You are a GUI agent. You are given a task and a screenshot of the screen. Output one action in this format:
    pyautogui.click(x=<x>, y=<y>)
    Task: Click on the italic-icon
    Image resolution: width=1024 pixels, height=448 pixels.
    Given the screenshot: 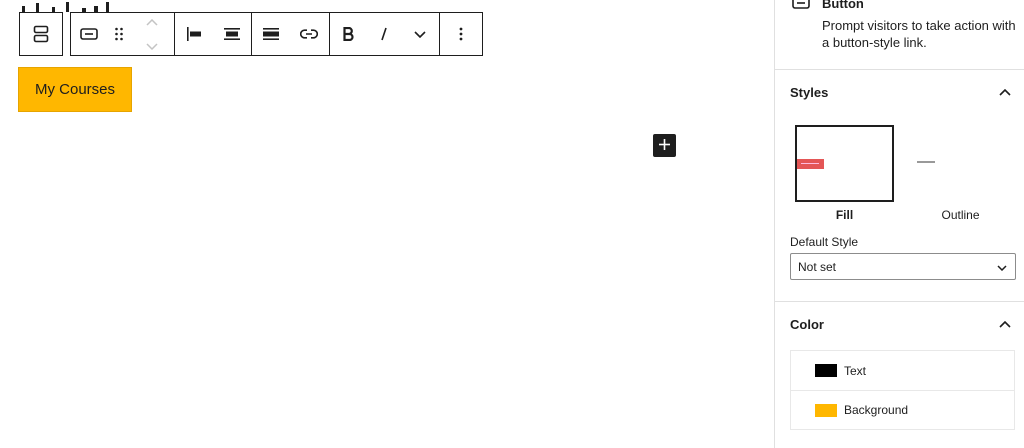 What is the action you would take?
    pyautogui.click(x=384, y=34)
    